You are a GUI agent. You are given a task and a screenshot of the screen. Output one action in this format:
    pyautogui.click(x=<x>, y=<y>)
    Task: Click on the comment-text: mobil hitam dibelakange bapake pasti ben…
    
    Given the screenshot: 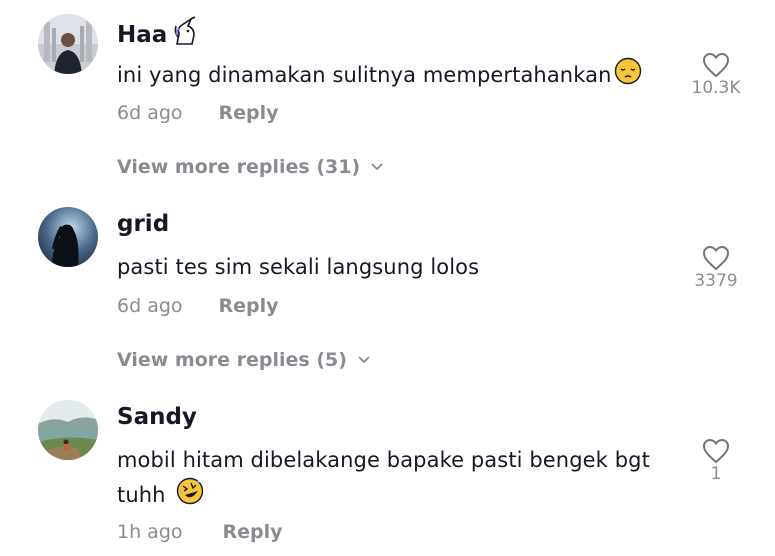 What is the action you would take?
    pyautogui.click(x=387, y=479)
    